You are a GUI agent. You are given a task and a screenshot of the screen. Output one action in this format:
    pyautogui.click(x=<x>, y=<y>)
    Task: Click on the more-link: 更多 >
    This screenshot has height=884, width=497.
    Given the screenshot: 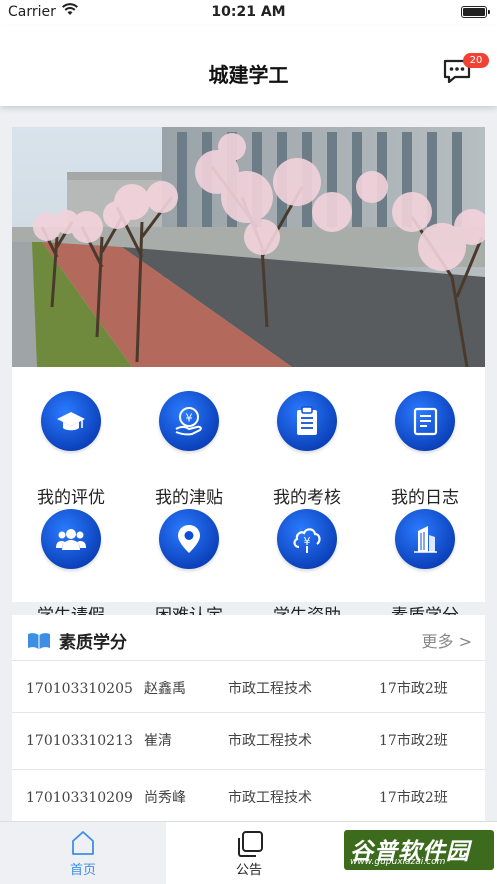 What is the action you would take?
    pyautogui.click(x=447, y=640)
    